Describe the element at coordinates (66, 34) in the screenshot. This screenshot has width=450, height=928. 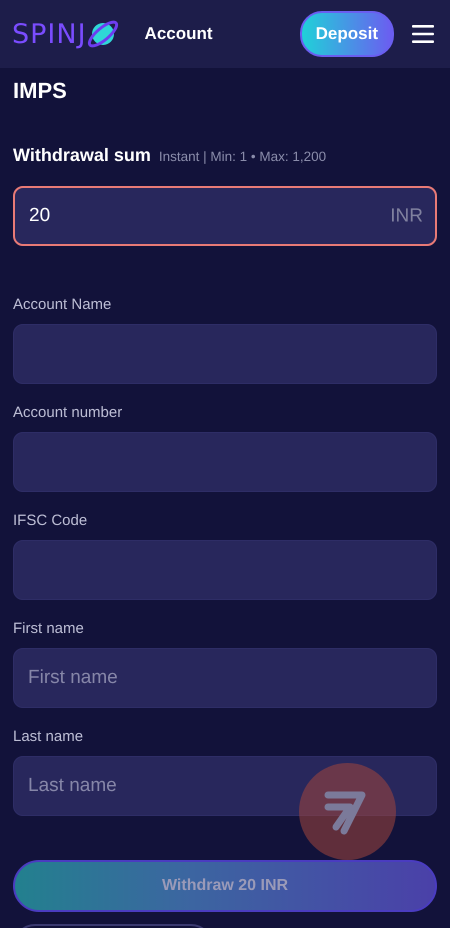
I see `logo: SPINJ` at that location.